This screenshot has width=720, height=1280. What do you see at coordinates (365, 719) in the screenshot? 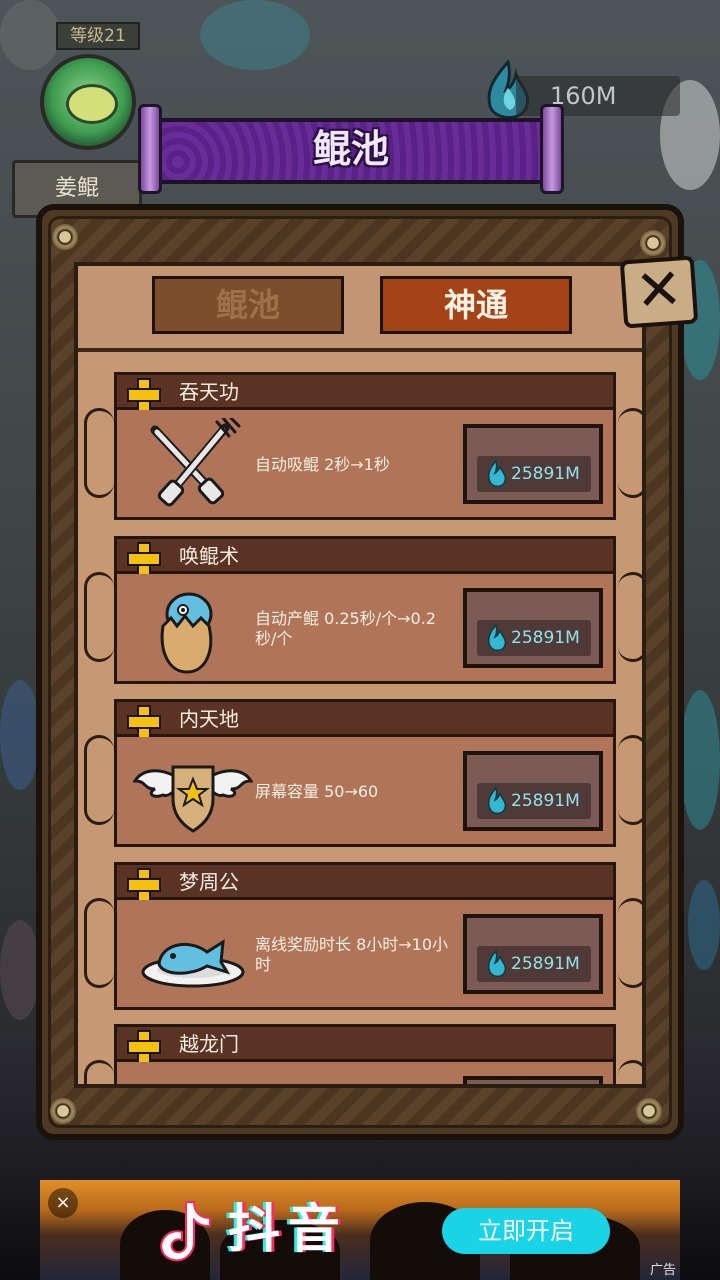
I see `card-header: 内天地` at bounding box center [365, 719].